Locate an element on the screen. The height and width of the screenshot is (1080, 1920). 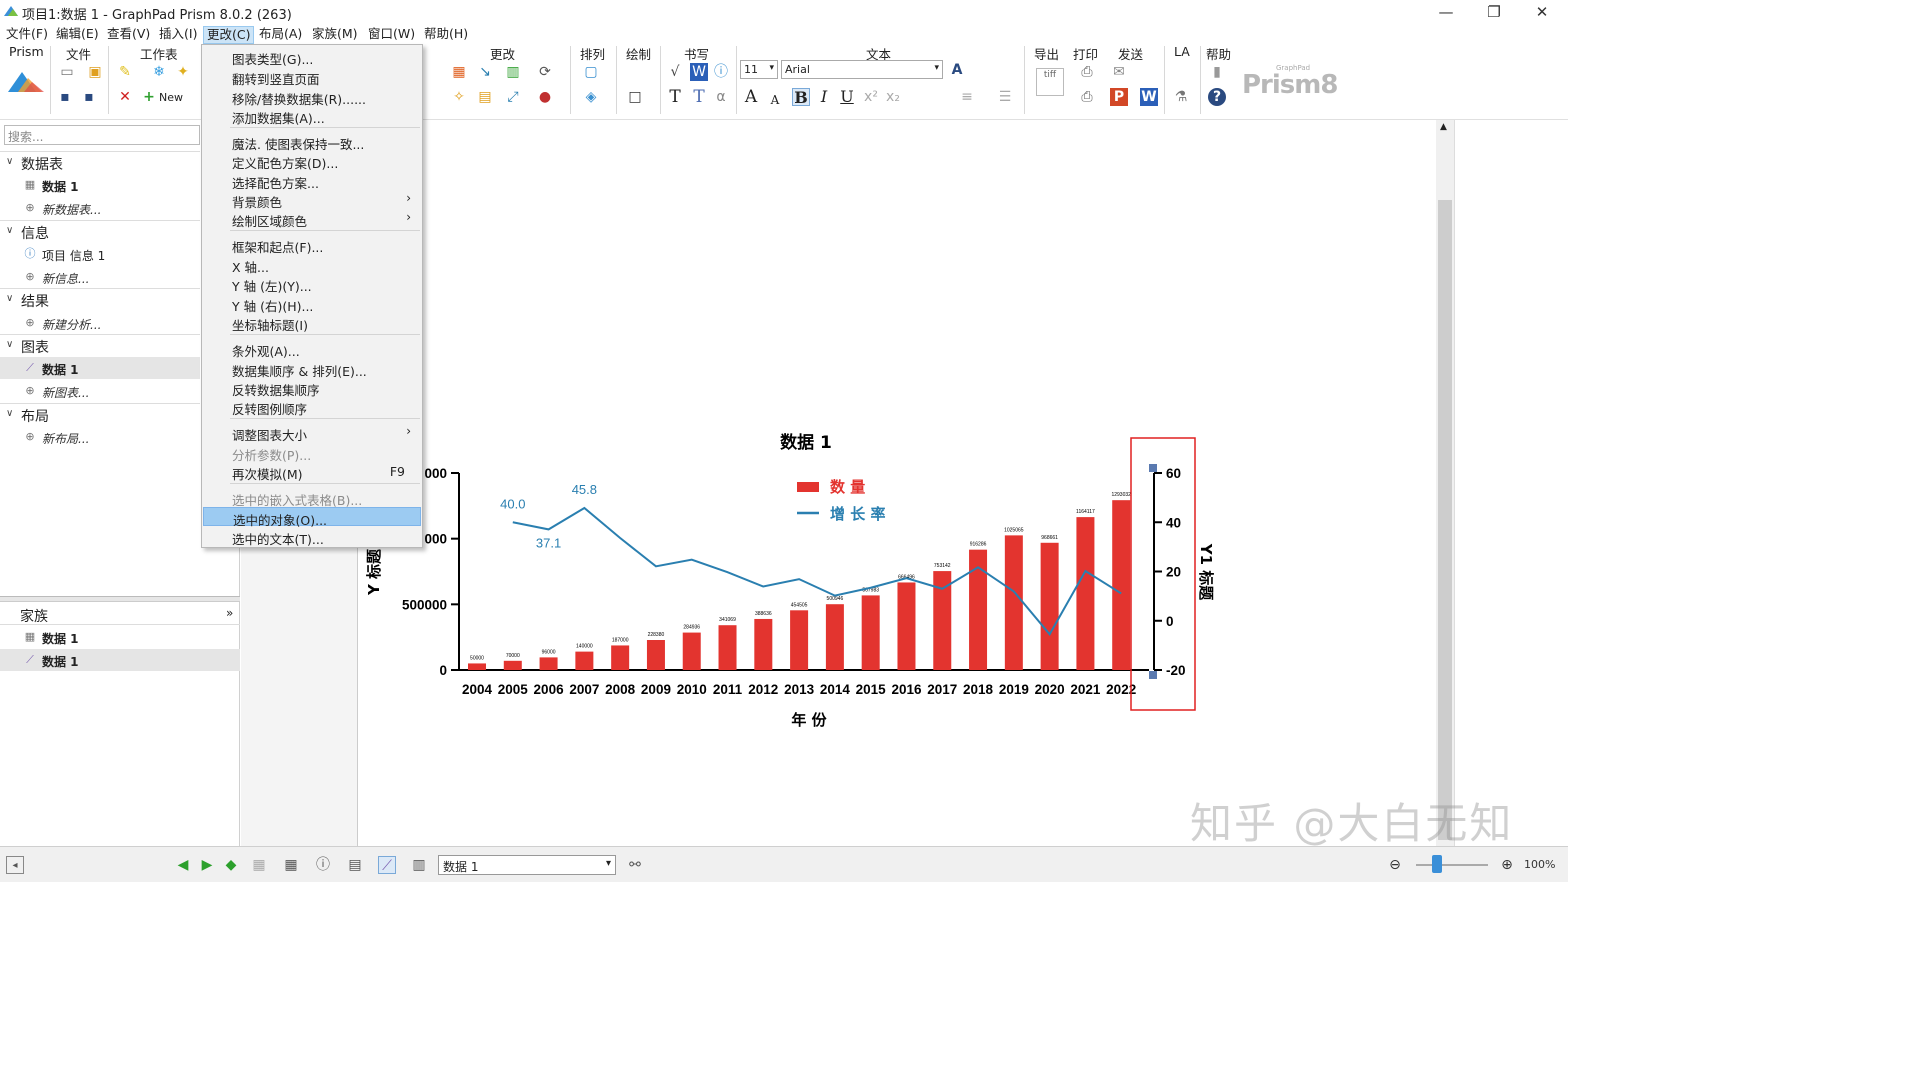
book-icon: ▮ is located at coordinates (1217, 72).